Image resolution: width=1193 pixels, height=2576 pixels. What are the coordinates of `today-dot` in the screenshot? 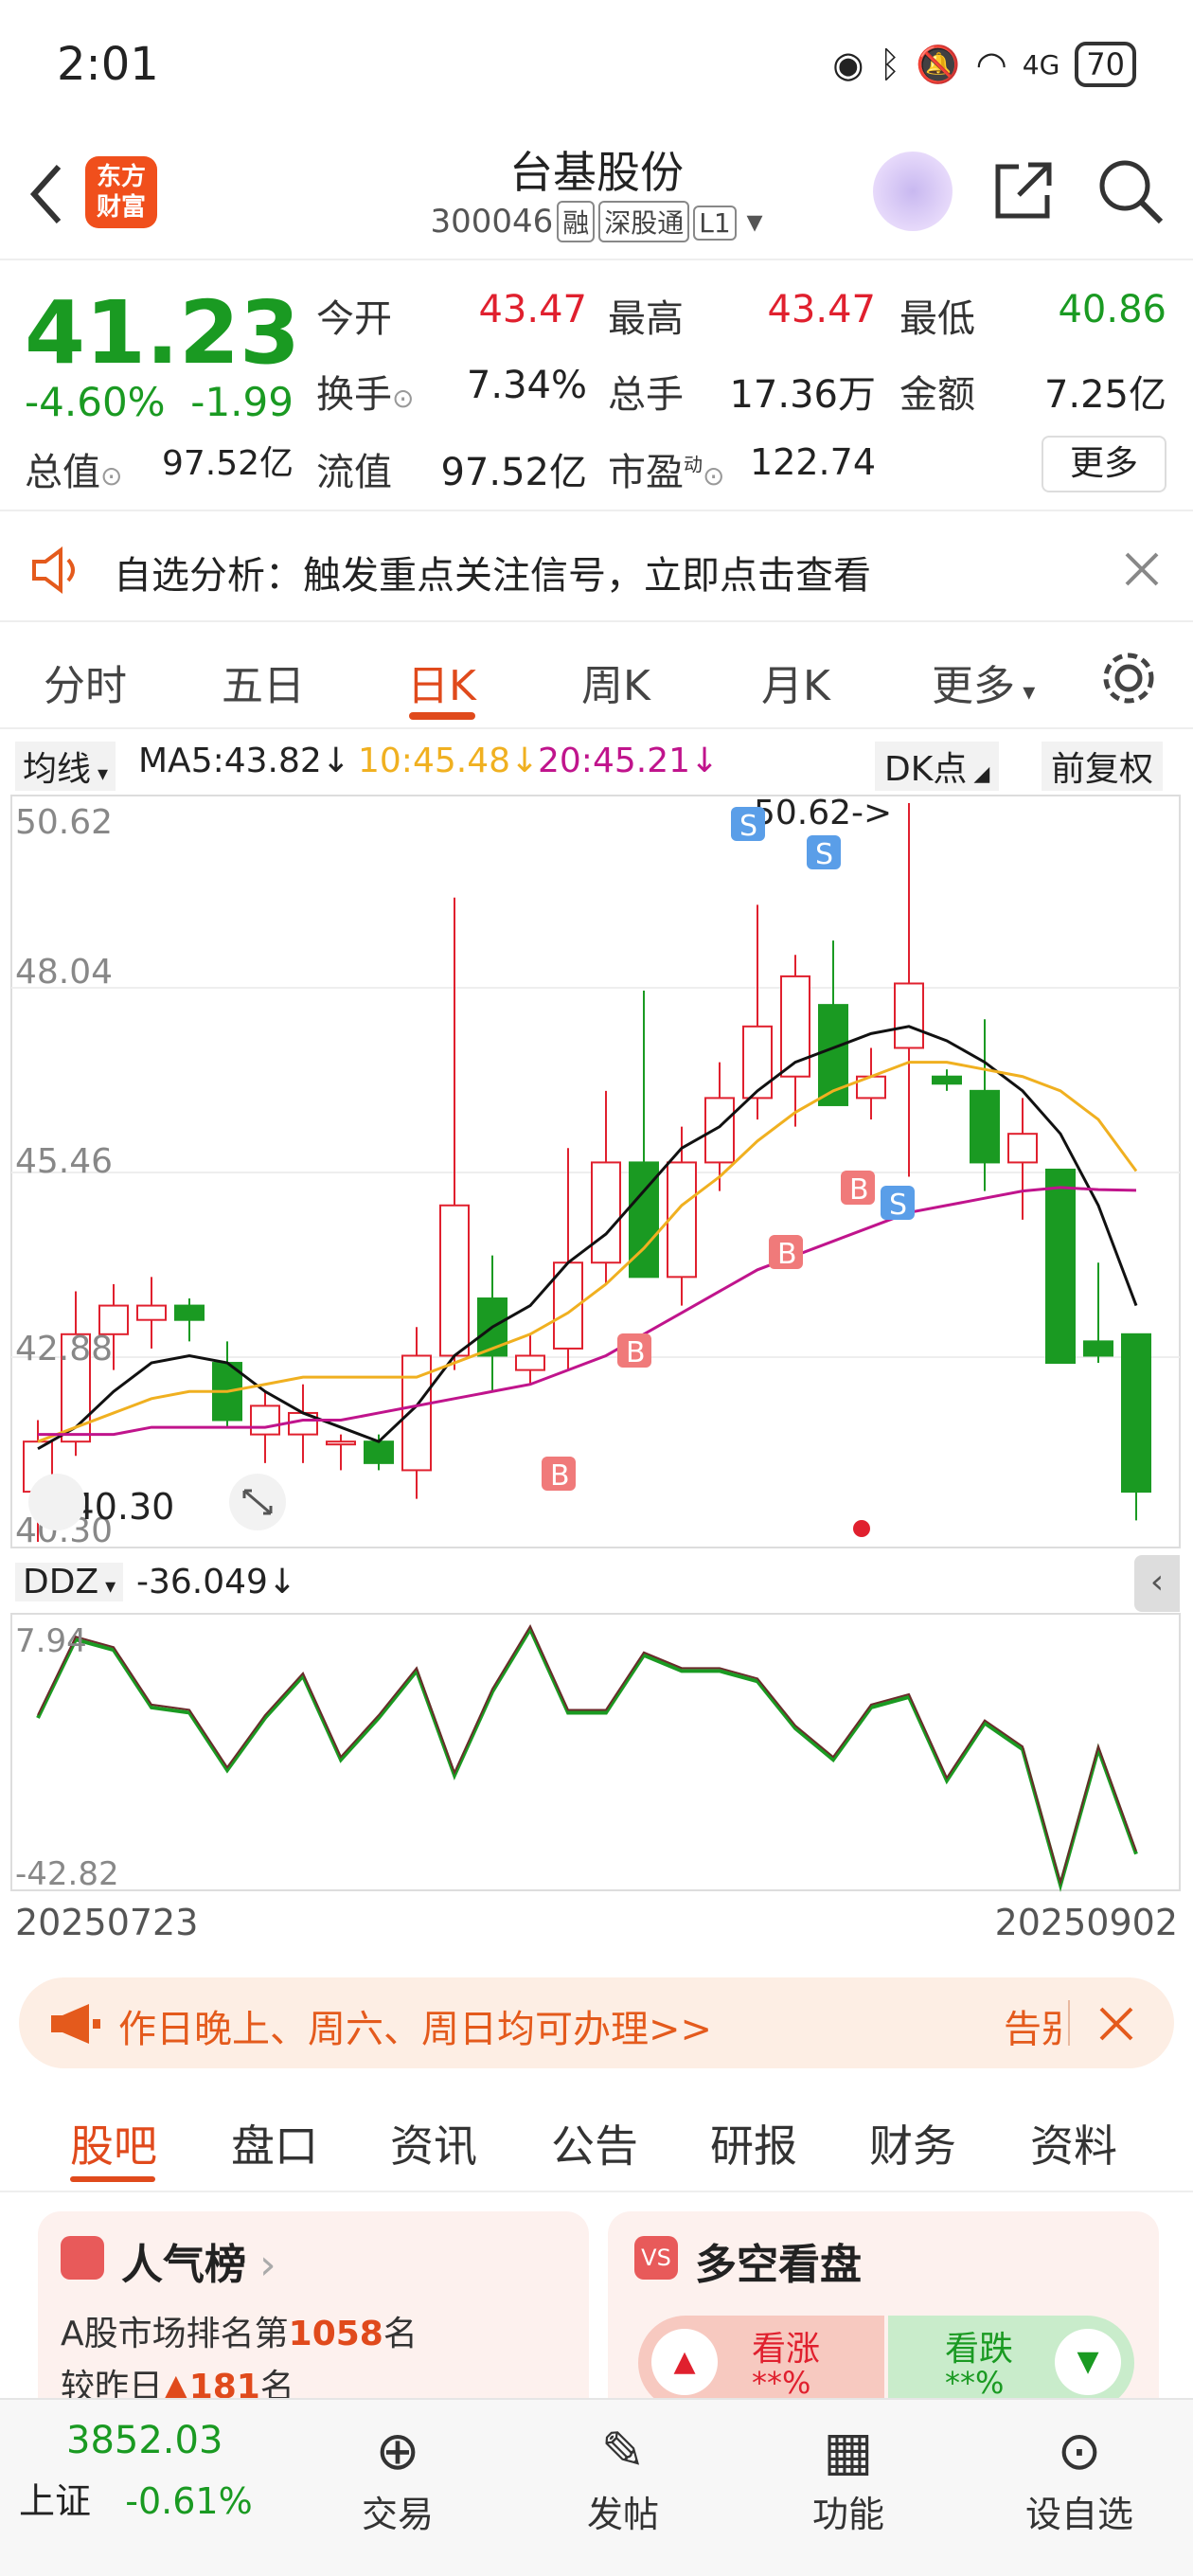 It's located at (861, 1528).